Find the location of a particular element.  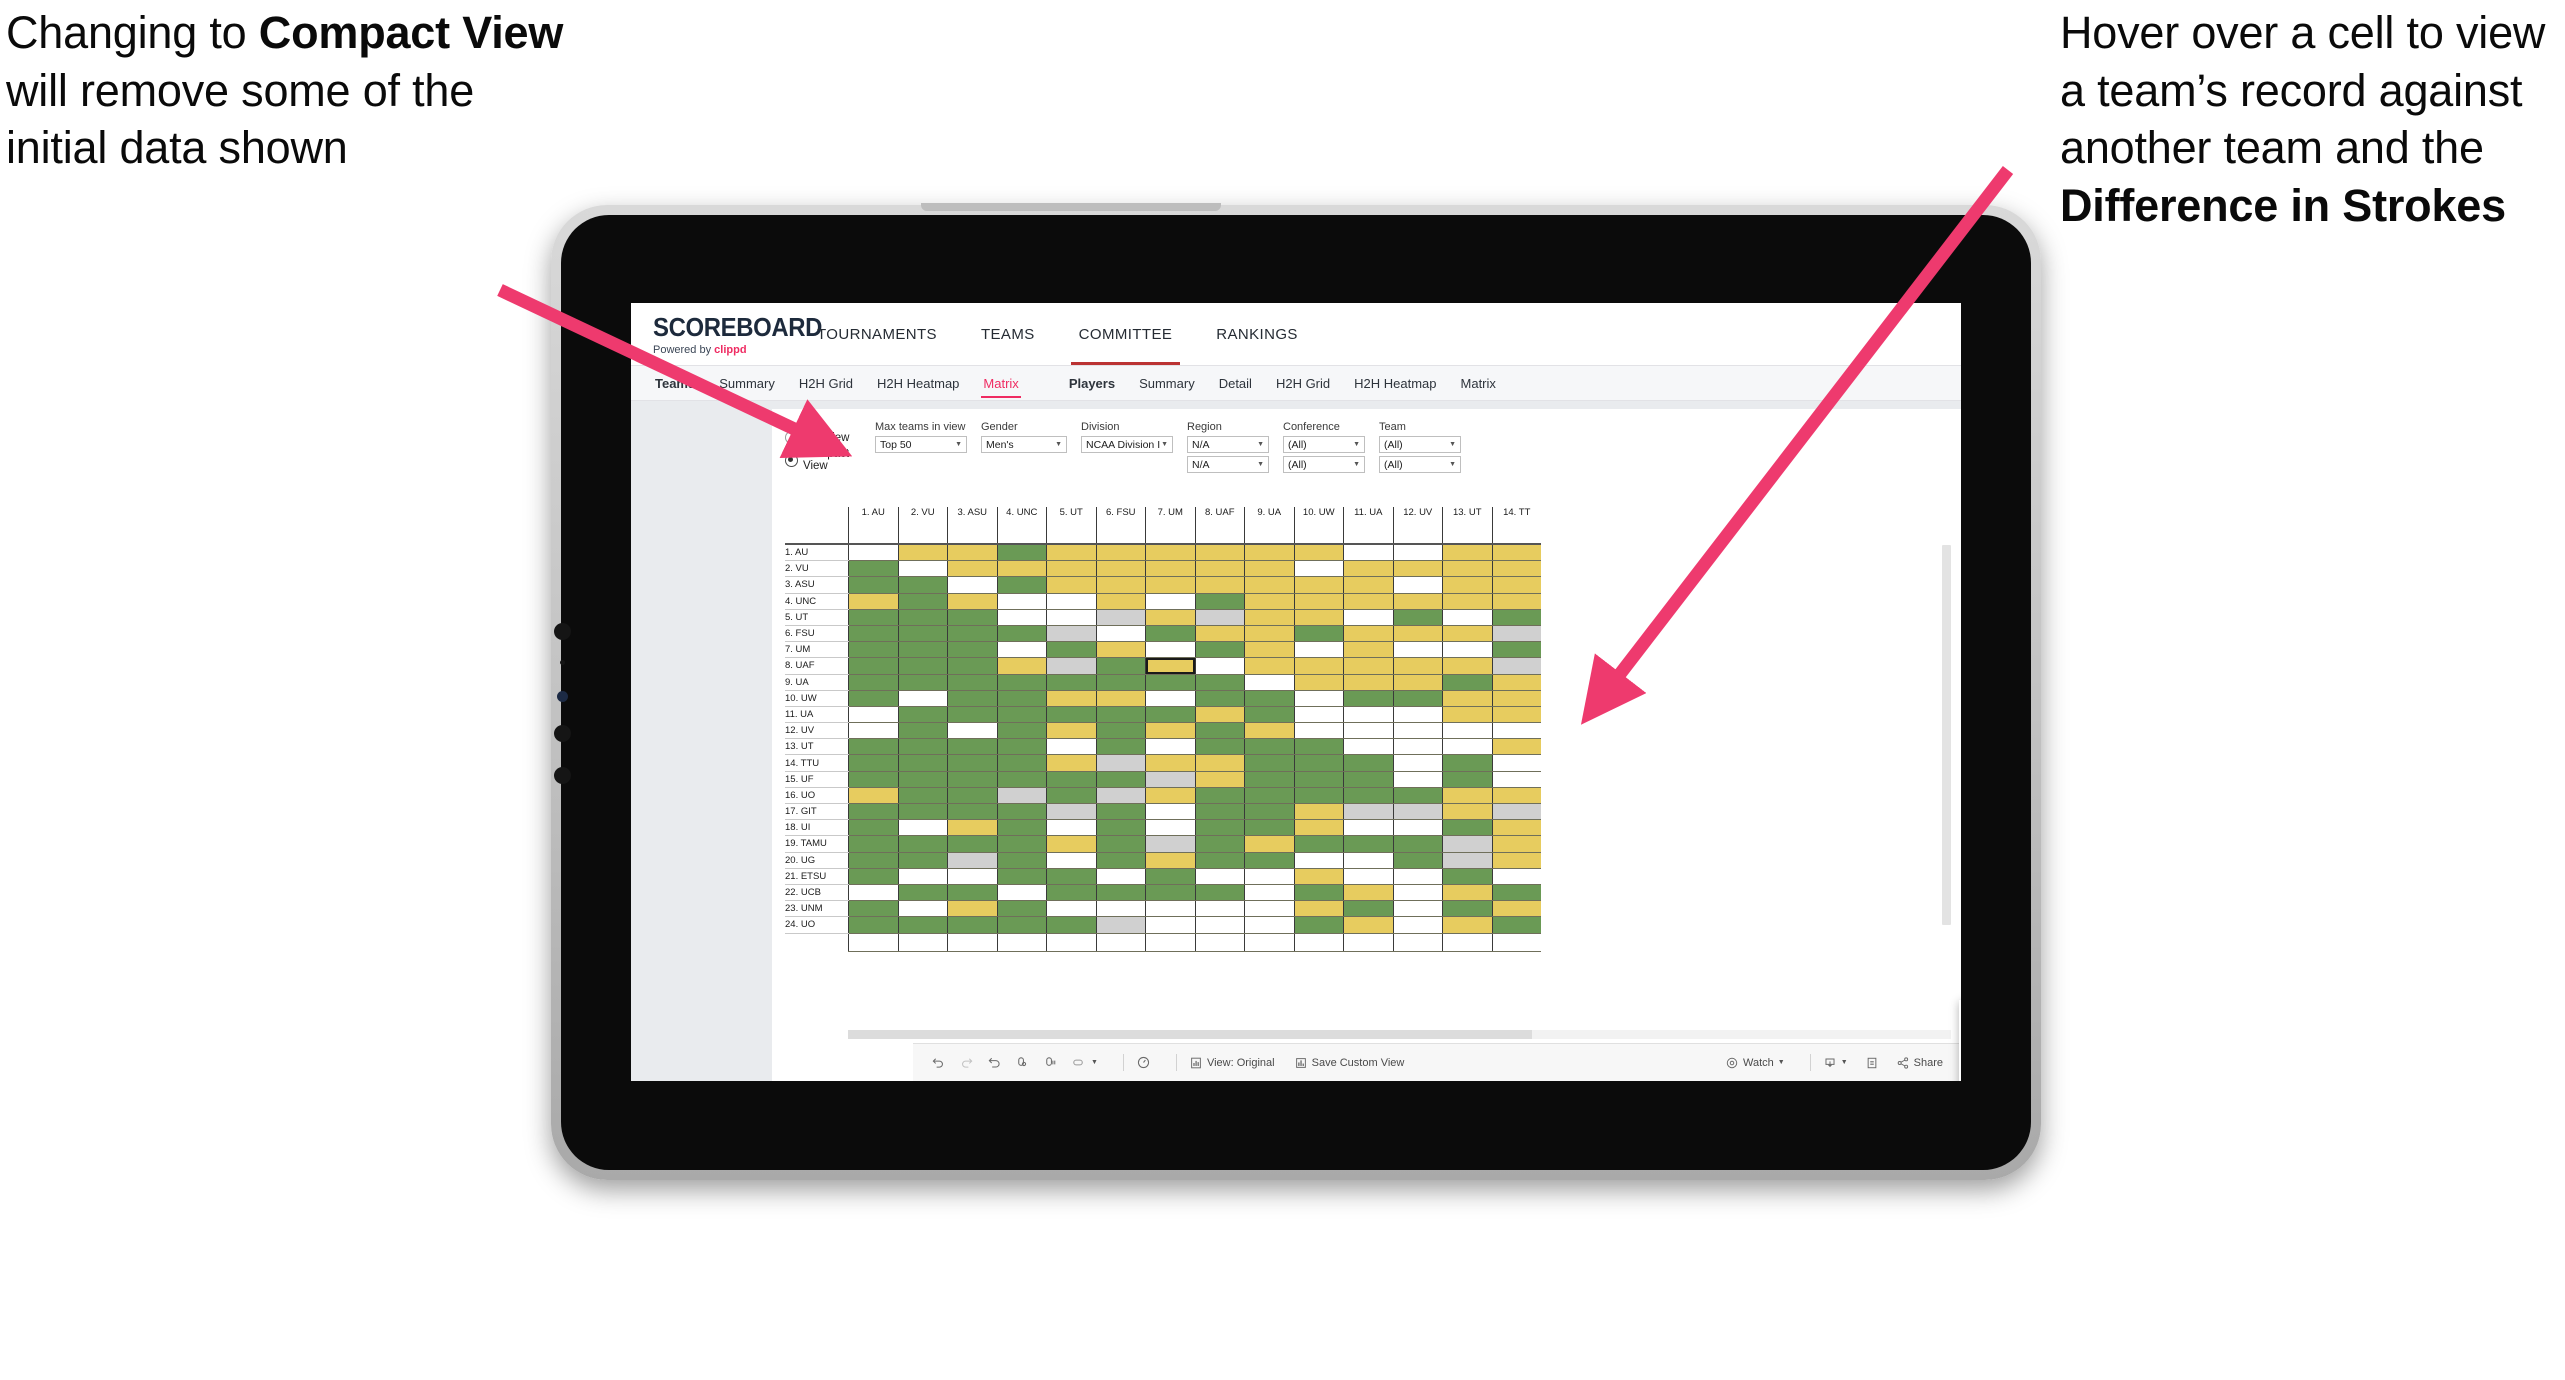

filter-conference-select-1: (All) ▼ is located at coordinates (1324, 444).